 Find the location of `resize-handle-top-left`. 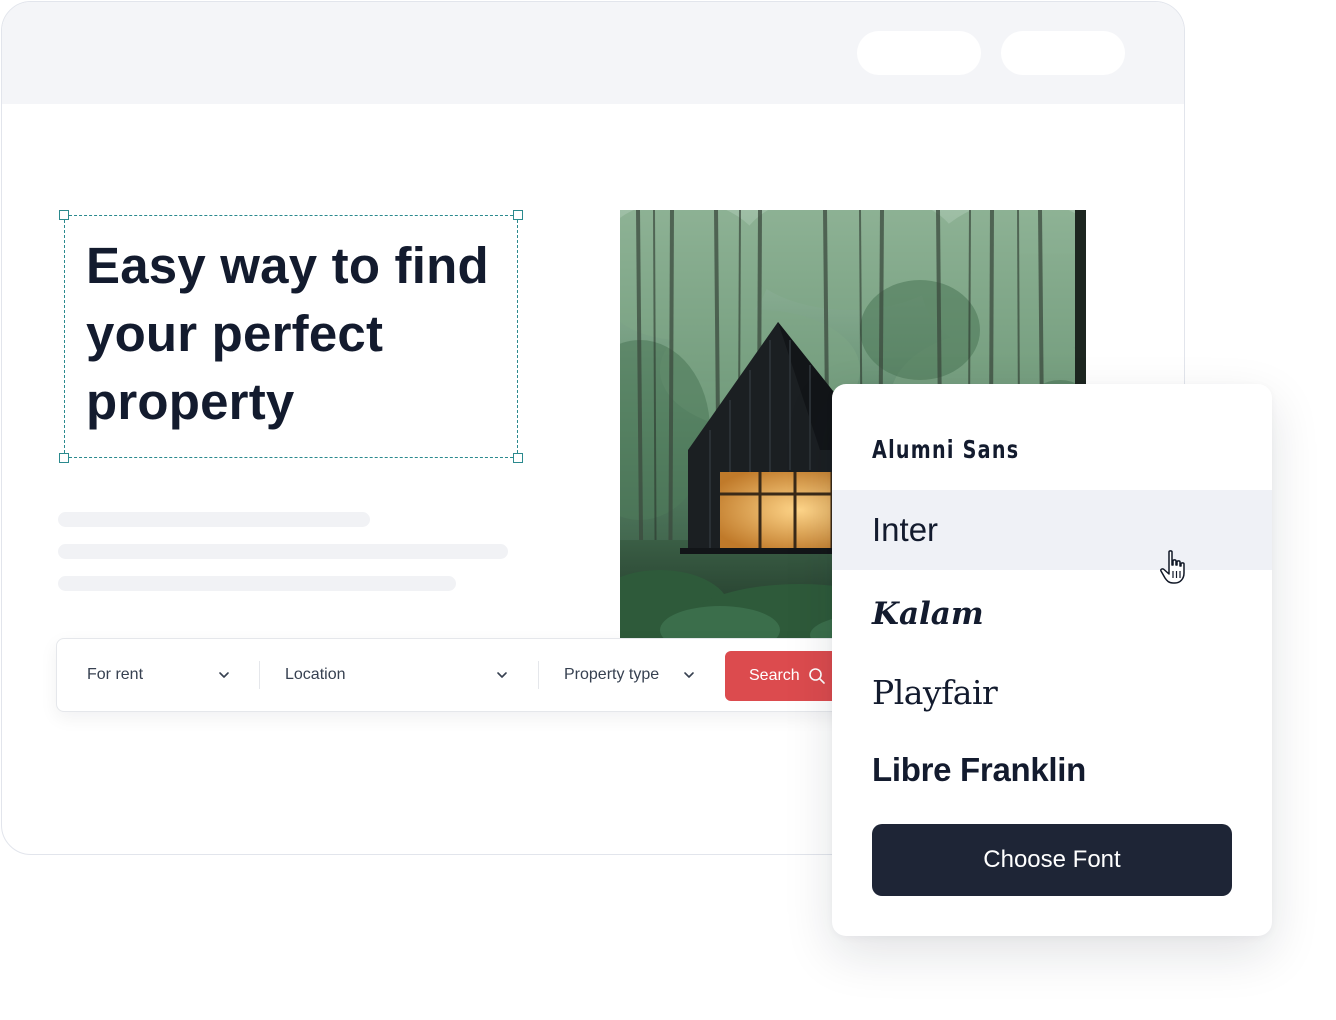

resize-handle-top-left is located at coordinates (64, 215).